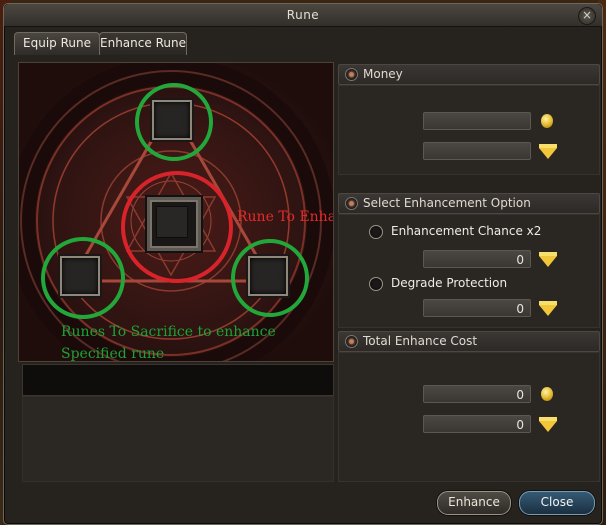 This screenshot has height=525, width=606. What do you see at coordinates (168, 332) in the screenshot?
I see `annotation-sacrifice-line1: Runes To Sacrifice to enhance` at bounding box center [168, 332].